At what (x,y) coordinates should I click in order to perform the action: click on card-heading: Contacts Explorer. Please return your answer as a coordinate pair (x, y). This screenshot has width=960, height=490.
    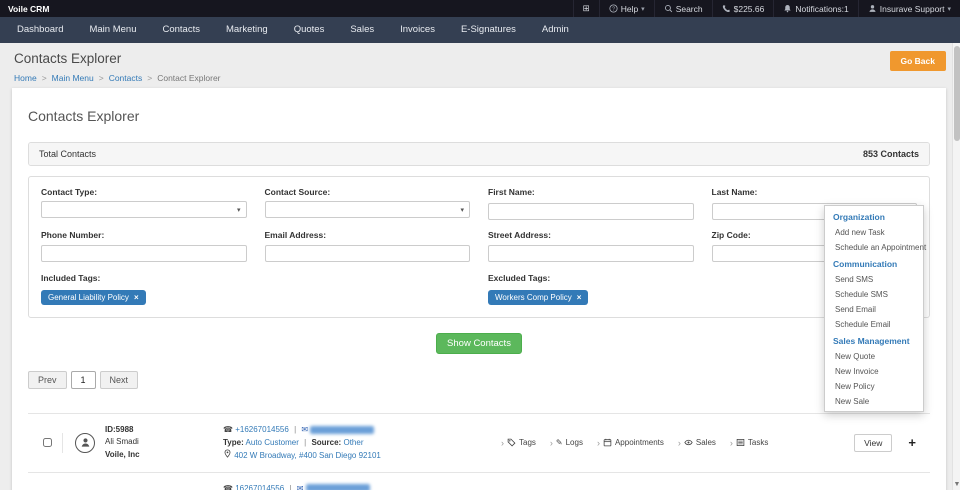
    Looking at the image, I should click on (84, 116).